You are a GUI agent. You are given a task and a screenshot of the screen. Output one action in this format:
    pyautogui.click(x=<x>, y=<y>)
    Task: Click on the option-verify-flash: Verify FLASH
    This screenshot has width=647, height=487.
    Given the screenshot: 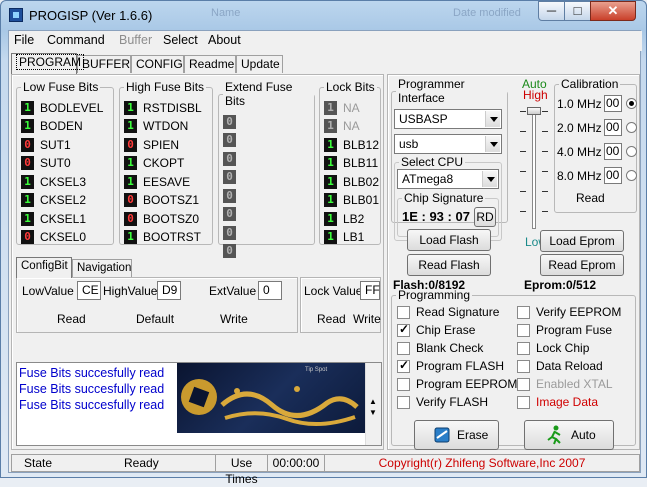 What is the action you would take?
    pyautogui.click(x=442, y=402)
    